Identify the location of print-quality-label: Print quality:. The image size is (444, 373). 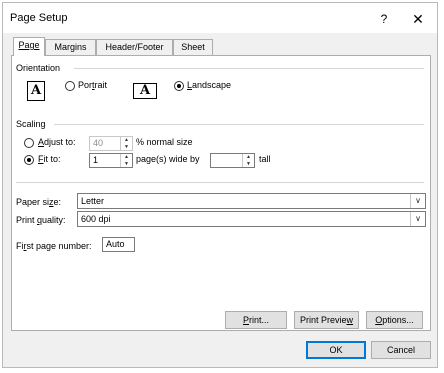
(41, 220).